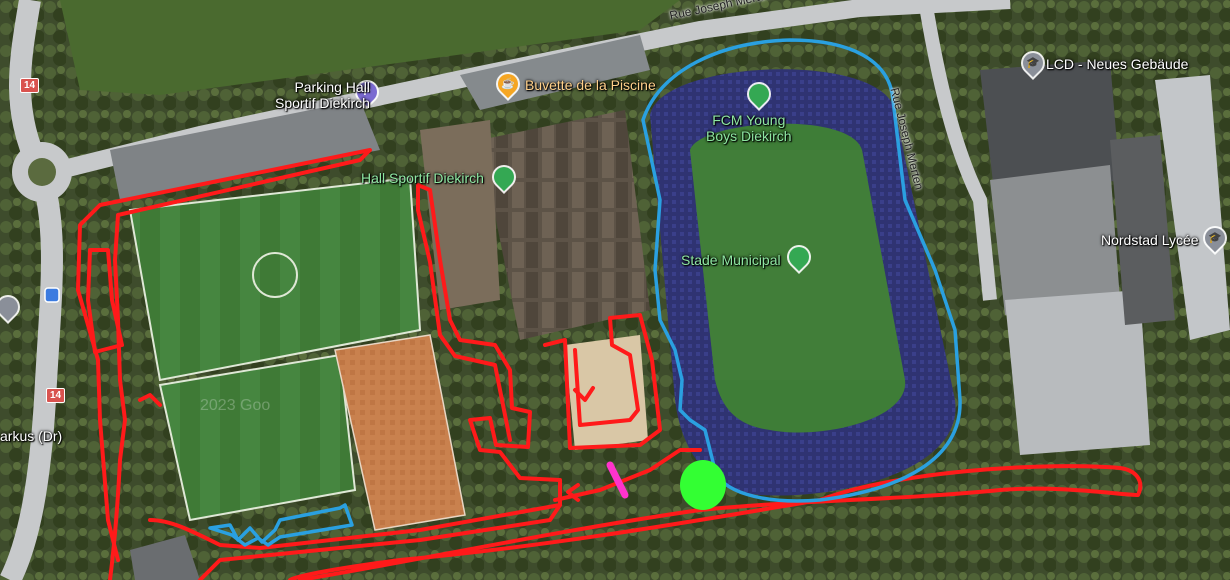 This screenshot has height=580, width=1230. Describe the element at coordinates (422, 178) in the screenshot. I see `hall-sportif-label: Hall Sportif Diekirch` at that location.